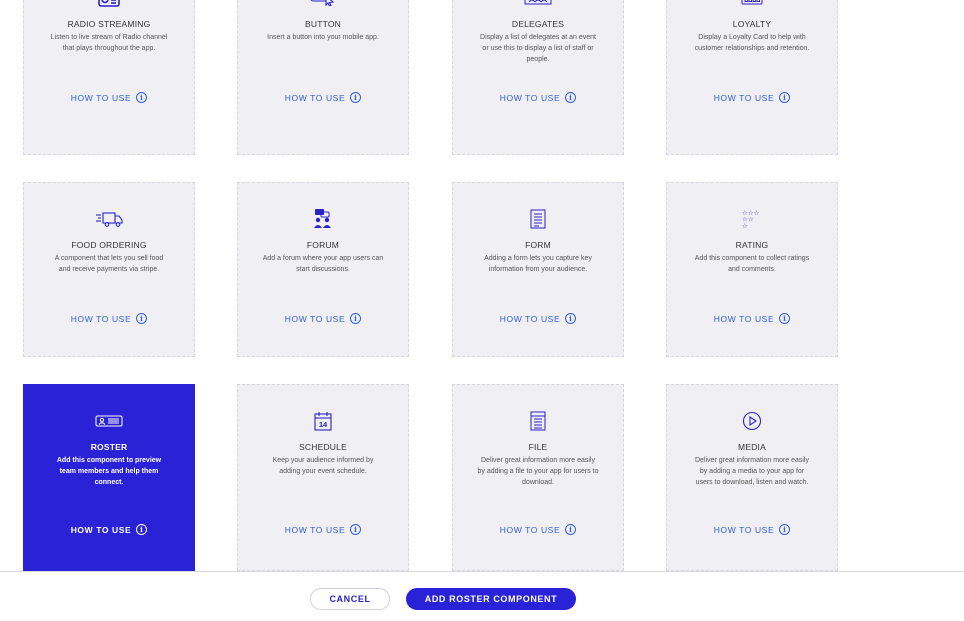 Image resolution: width=964 pixels, height=621 pixels. What do you see at coordinates (323, 4) in the screenshot?
I see `button-cursor-icon` at bounding box center [323, 4].